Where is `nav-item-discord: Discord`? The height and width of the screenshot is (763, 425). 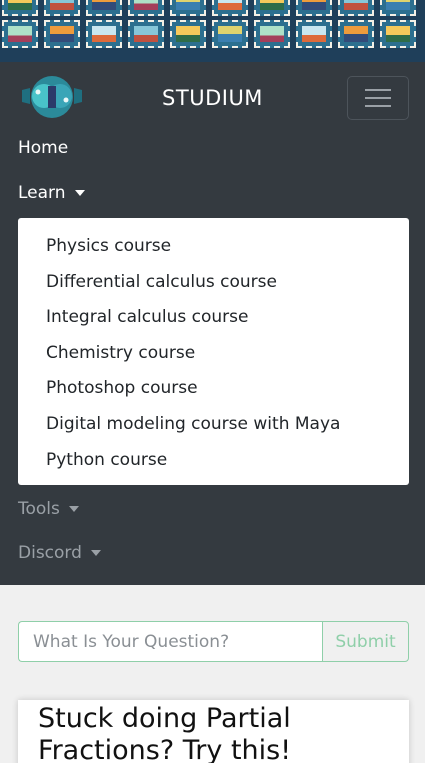 nav-item-discord: Discord is located at coordinates (59, 553).